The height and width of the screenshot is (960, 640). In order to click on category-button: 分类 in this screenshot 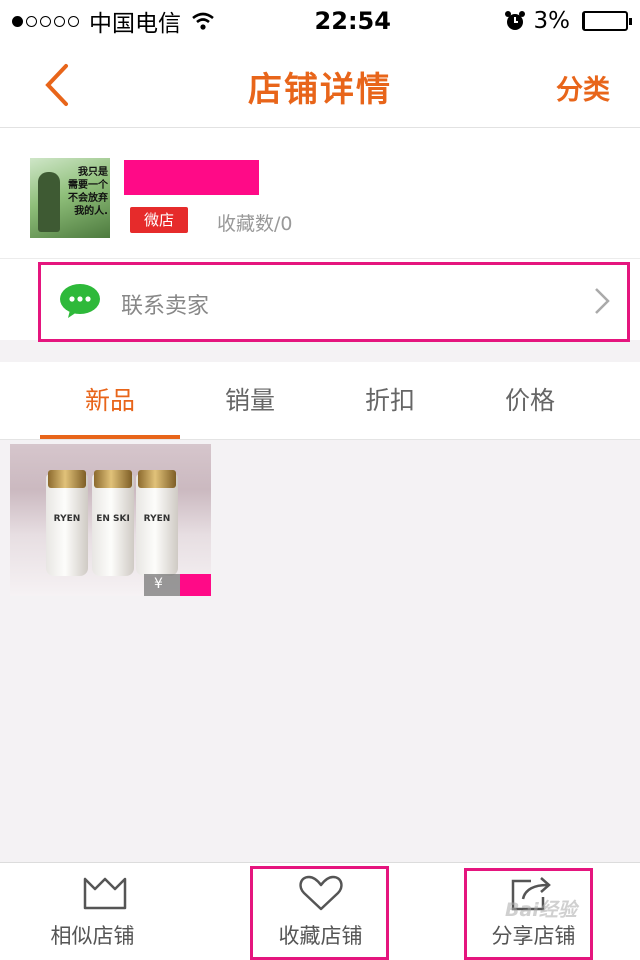, I will do `click(583, 87)`.